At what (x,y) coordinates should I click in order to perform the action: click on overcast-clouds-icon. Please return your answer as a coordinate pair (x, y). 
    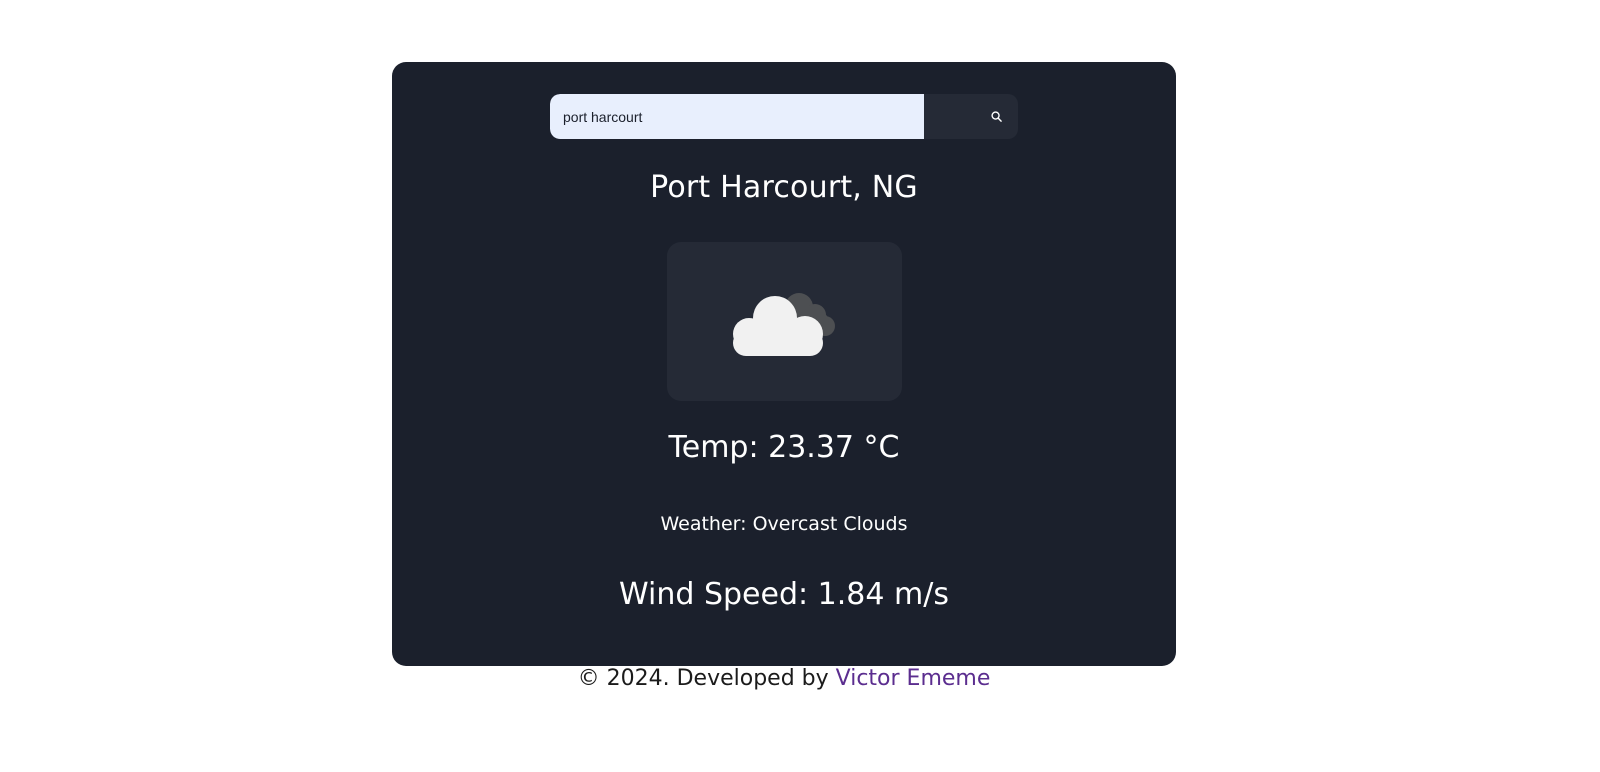
    Looking at the image, I should click on (784, 324).